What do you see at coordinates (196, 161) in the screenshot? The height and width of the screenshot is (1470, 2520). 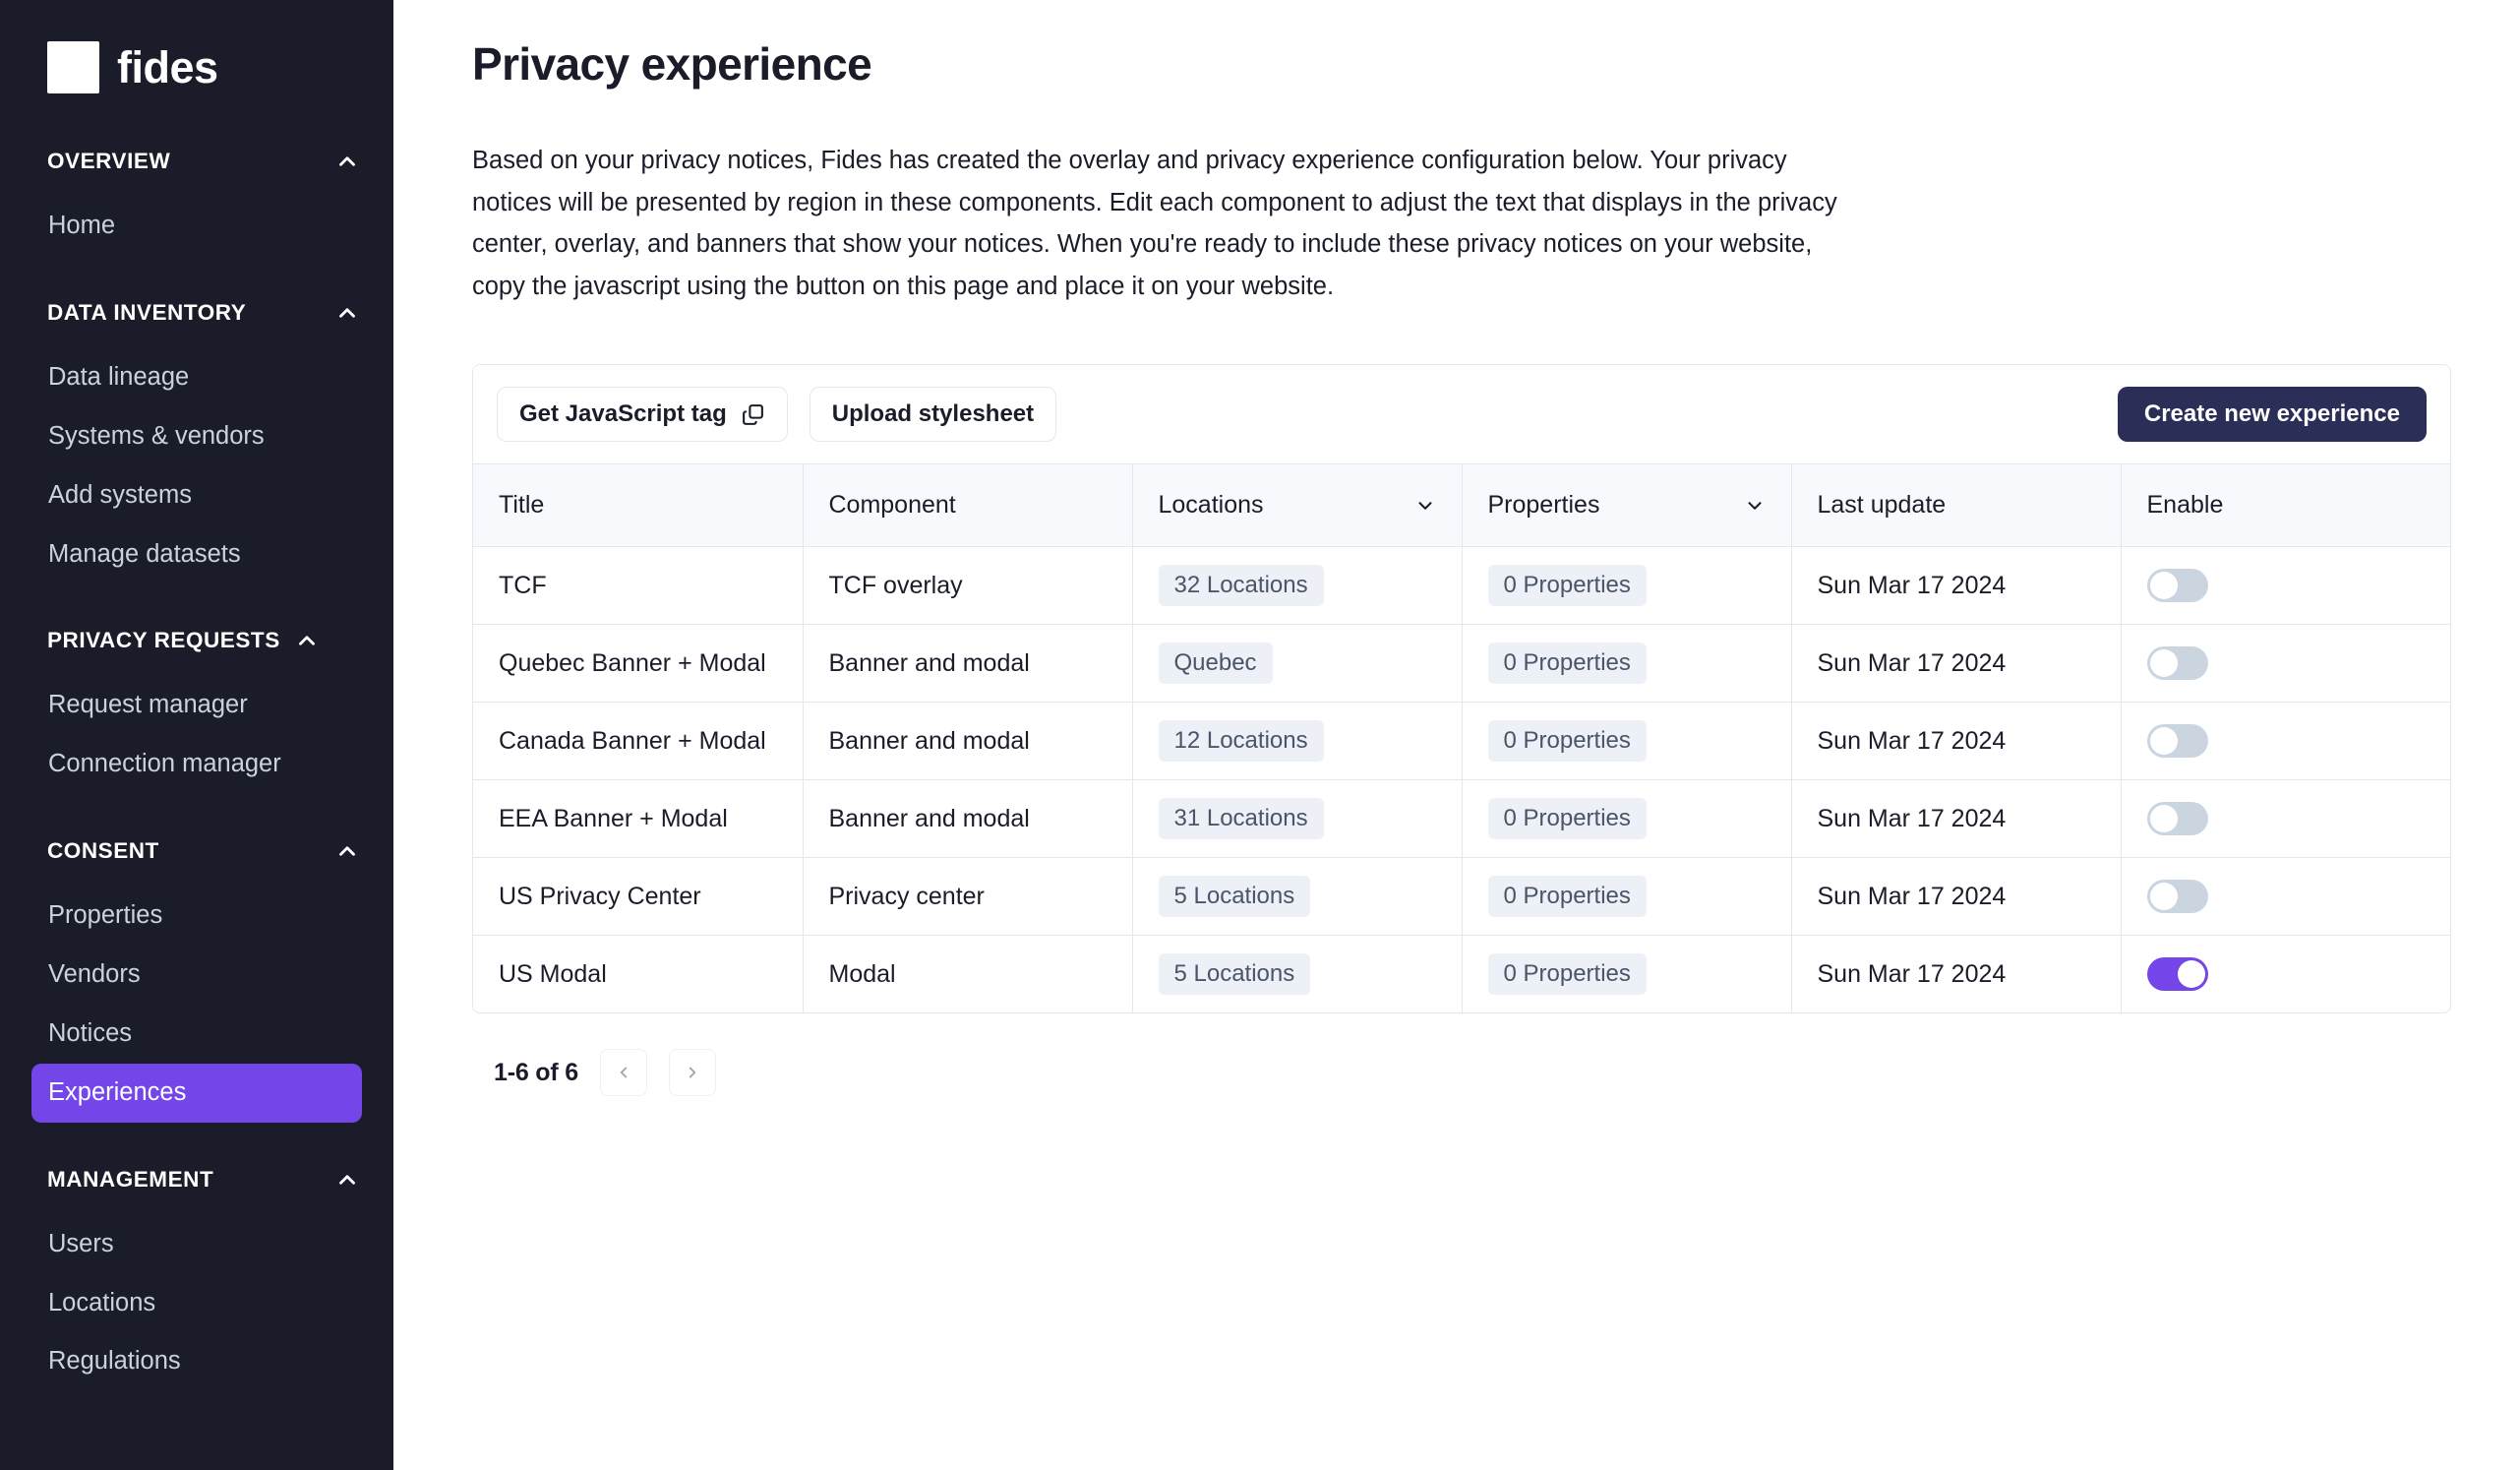 I see `sidebar-section-overview: OVERVIEW` at bounding box center [196, 161].